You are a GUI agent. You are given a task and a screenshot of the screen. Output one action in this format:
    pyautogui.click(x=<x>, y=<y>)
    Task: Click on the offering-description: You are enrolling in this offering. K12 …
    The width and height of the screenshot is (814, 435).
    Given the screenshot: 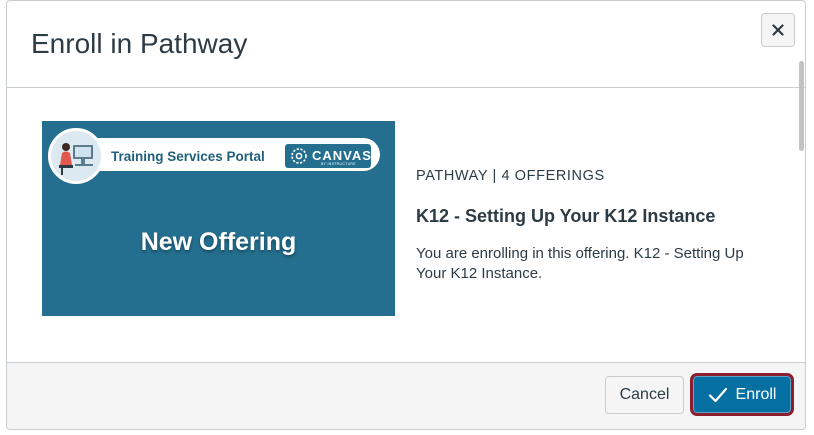 What is the action you would take?
    pyautogui.click(x=580, y=263)
    